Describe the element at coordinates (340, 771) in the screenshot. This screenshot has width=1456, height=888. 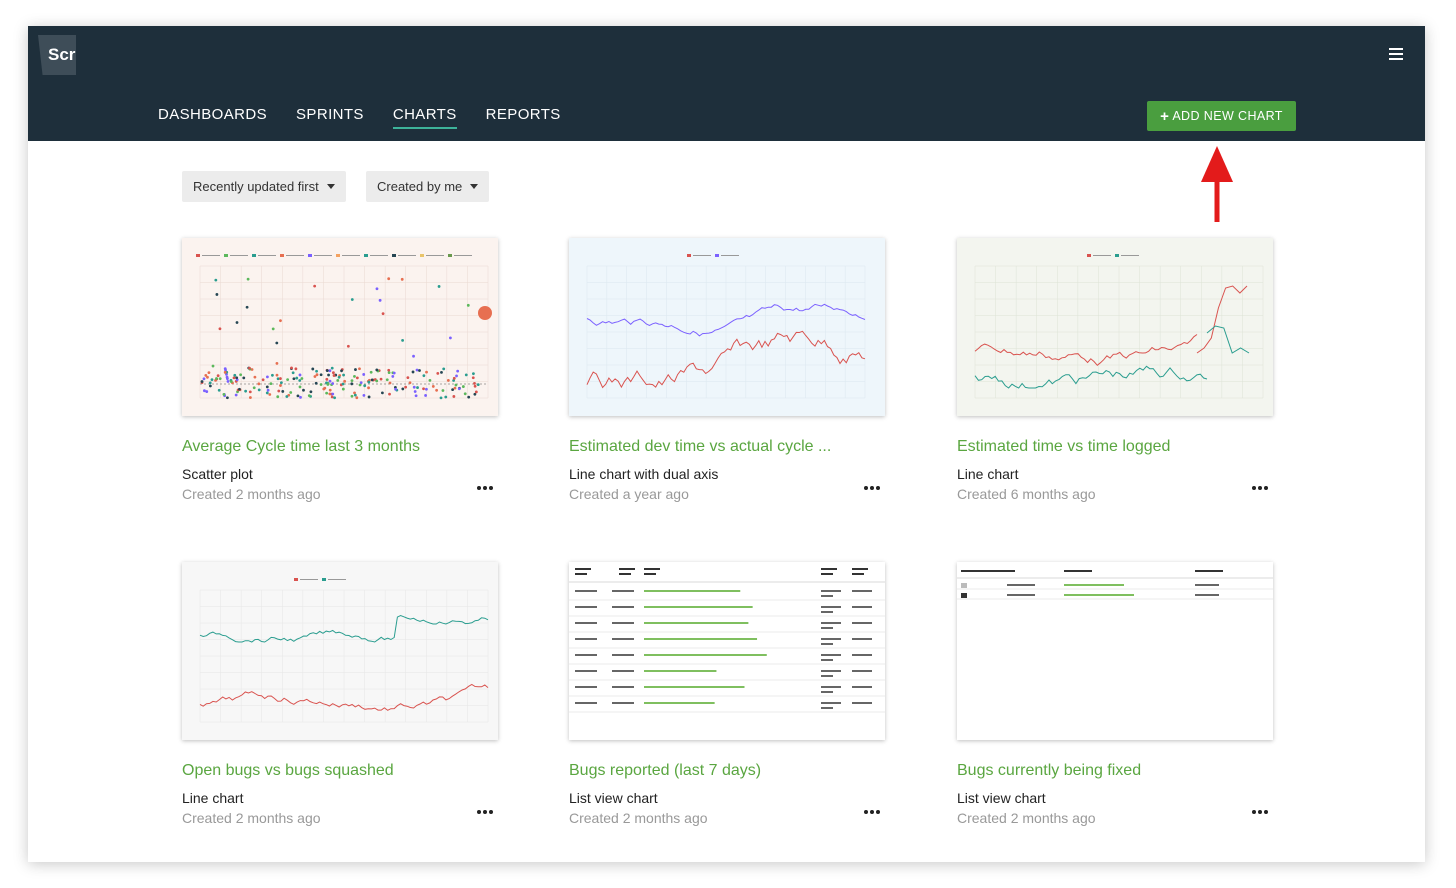
I see `chart-title-link: Open bugs vs bugs squashed` at that location.